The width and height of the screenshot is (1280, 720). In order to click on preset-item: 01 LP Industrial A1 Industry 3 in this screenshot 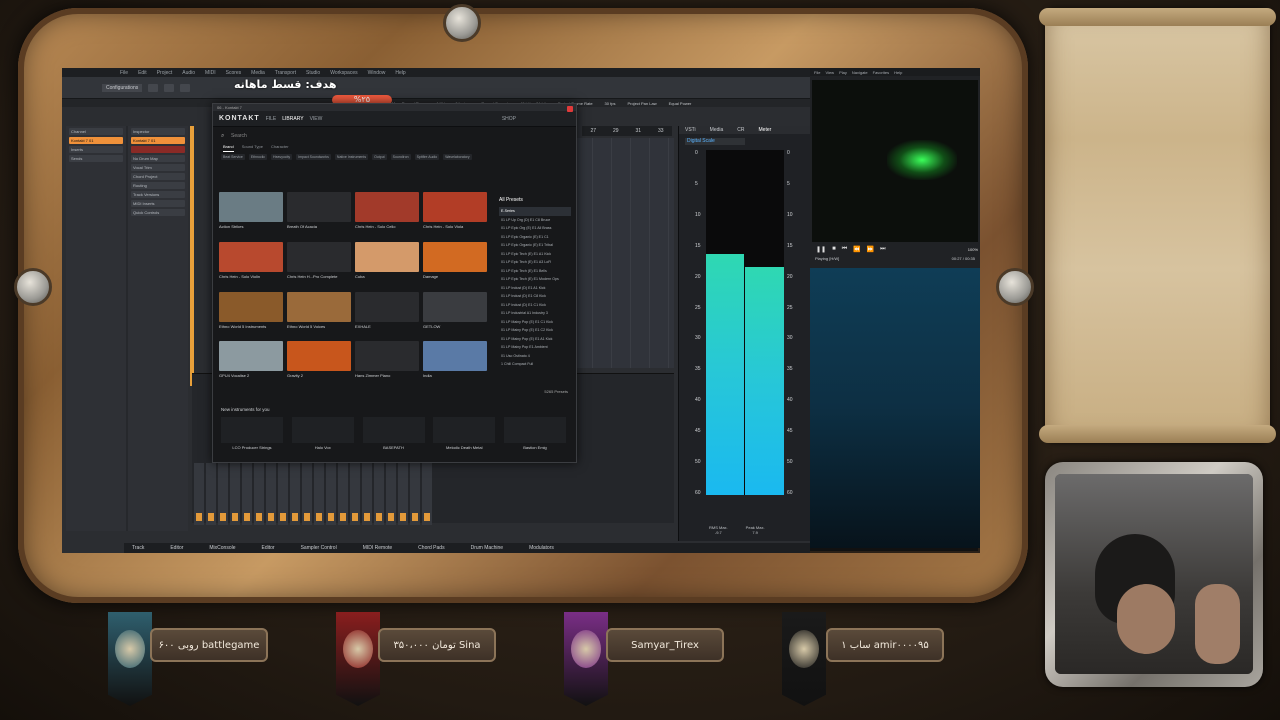, I will do `click(535, 313)`.